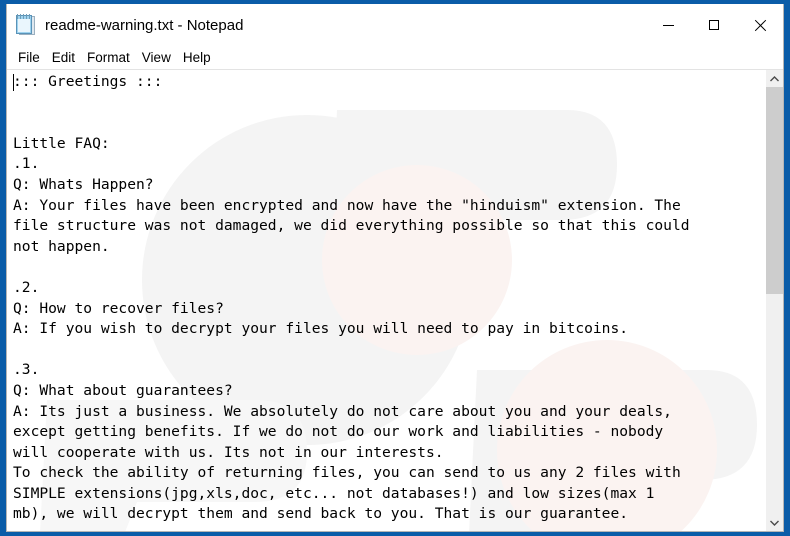 The image size is (790, 536). I want to click on menu-item-format: Format, so click(108, 58).